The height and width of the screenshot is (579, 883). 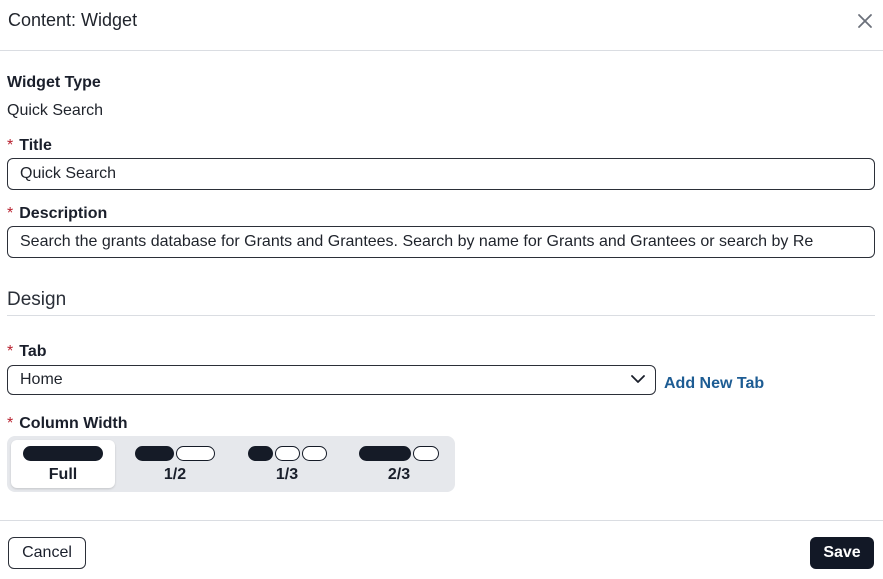 What do you see at coordinates (55, 110) in the screenshot?
I see `widget-type-value: Quick Search` at bounding box center [55, 110].